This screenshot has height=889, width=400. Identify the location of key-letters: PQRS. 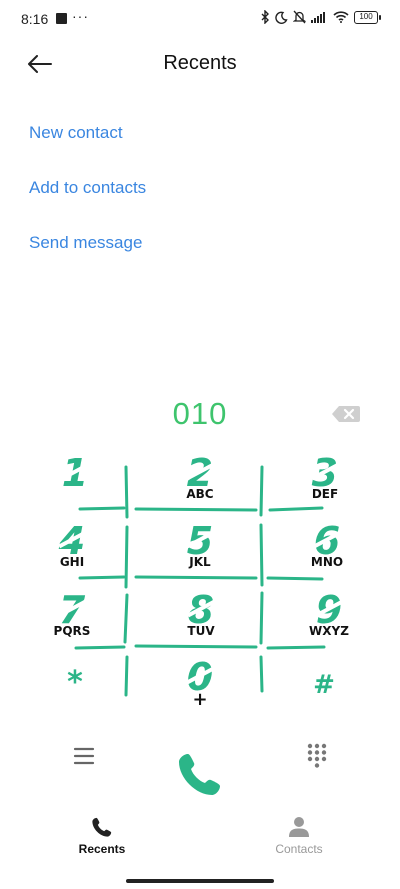
(72, 631).